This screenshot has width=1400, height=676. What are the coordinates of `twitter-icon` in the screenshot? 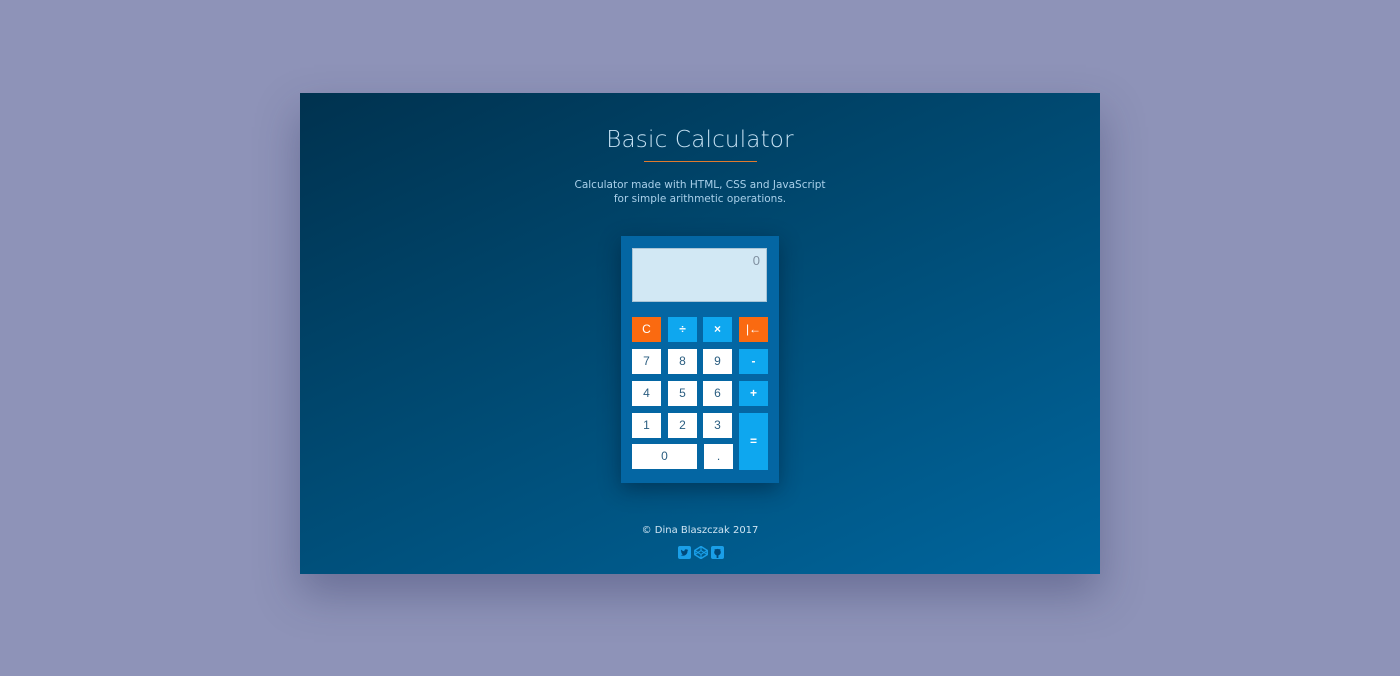 It's located at (684, 551).